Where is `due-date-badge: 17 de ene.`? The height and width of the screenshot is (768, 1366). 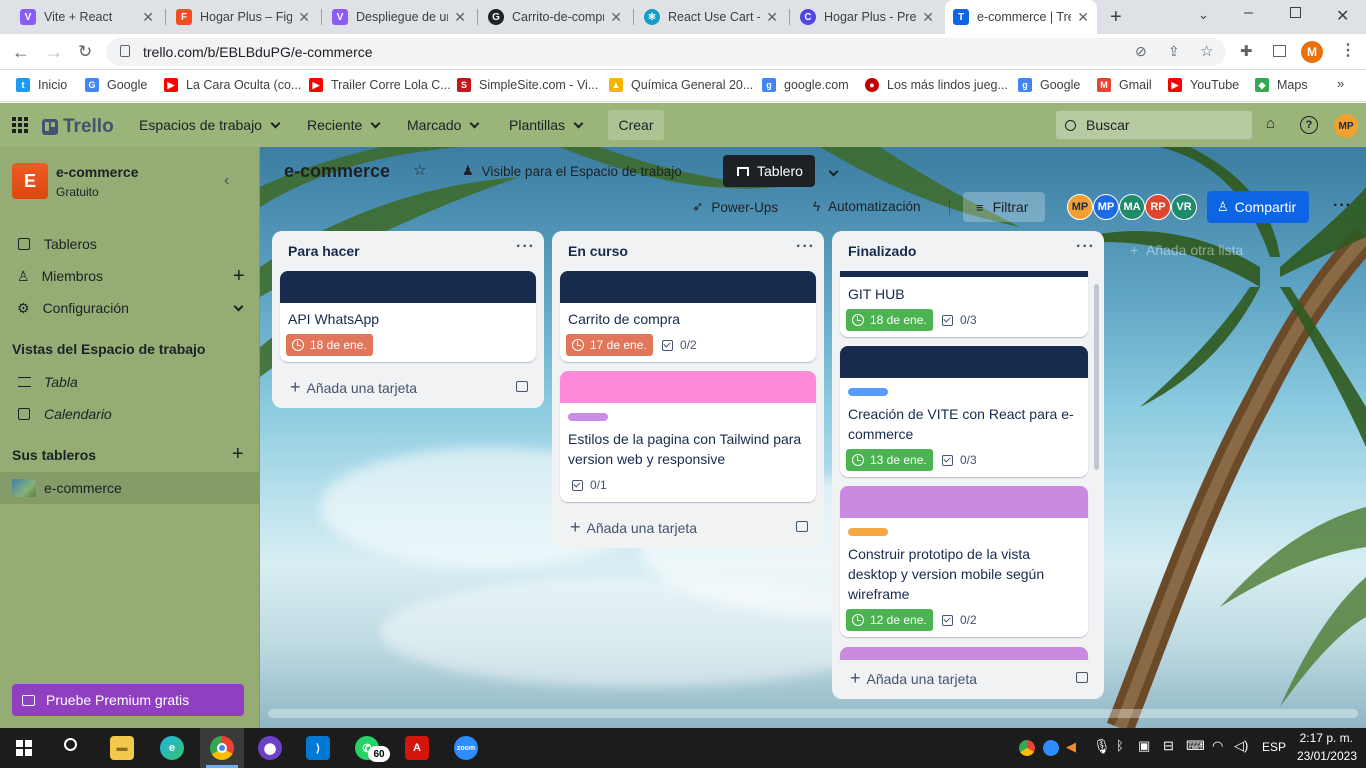
due-date-badge: 17 de ene. is located at coordinates (609, 345).